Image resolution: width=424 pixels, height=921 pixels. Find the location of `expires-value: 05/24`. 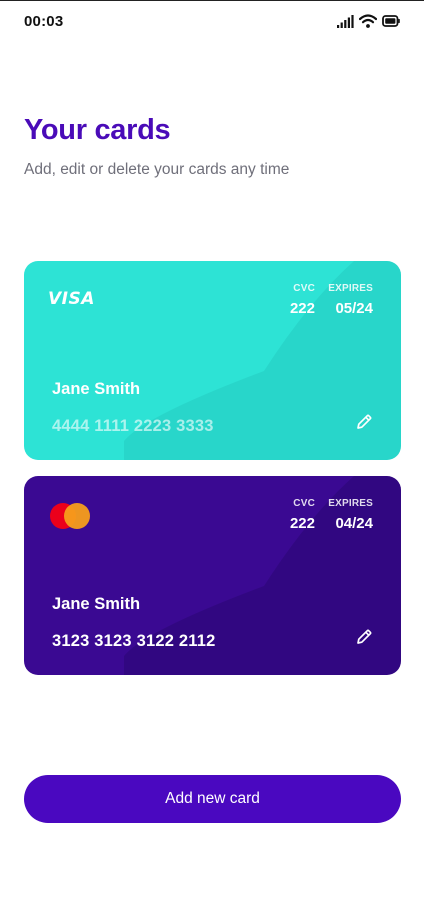

expires-value: 05/24 is located at coordinates (354, 308).